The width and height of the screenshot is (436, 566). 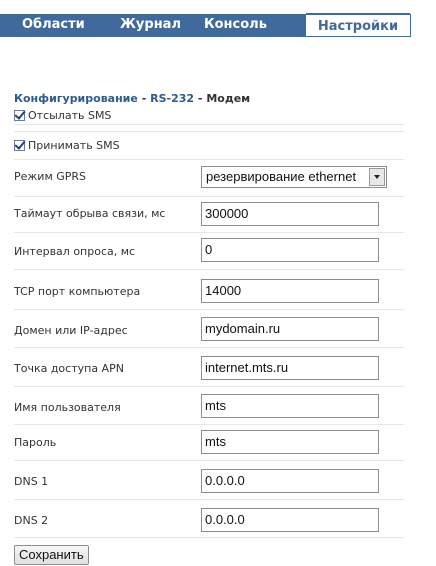 What do you see at coordinates (290, 406) in the screenshot?
I see `username-input: mts` at bounding box center [290, 406].